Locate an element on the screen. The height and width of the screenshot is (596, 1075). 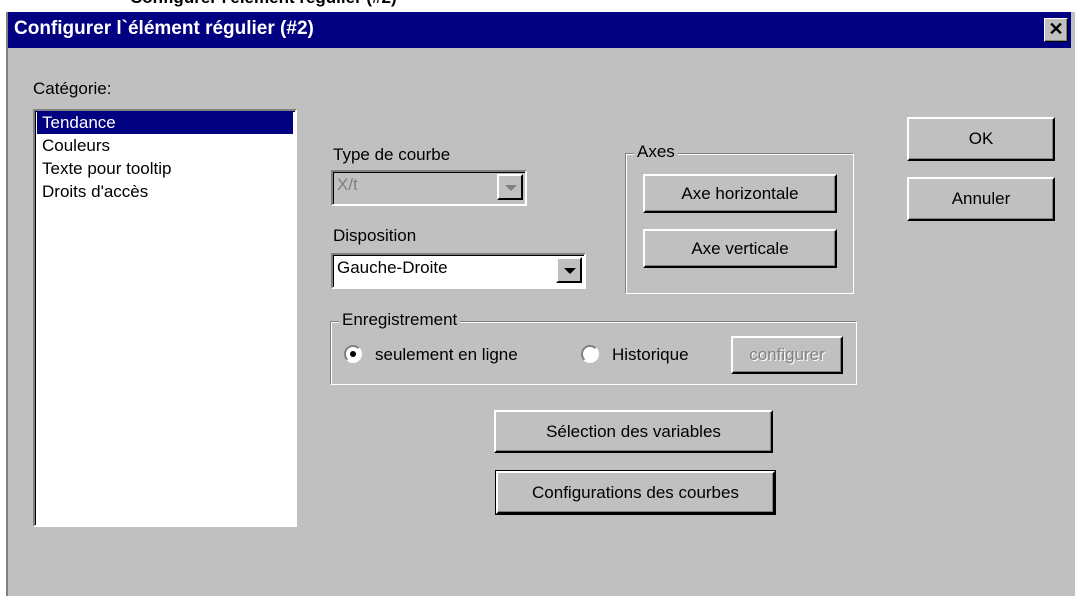
curve-config-label: Configurations des courbes is located at coordinates (635, 492).